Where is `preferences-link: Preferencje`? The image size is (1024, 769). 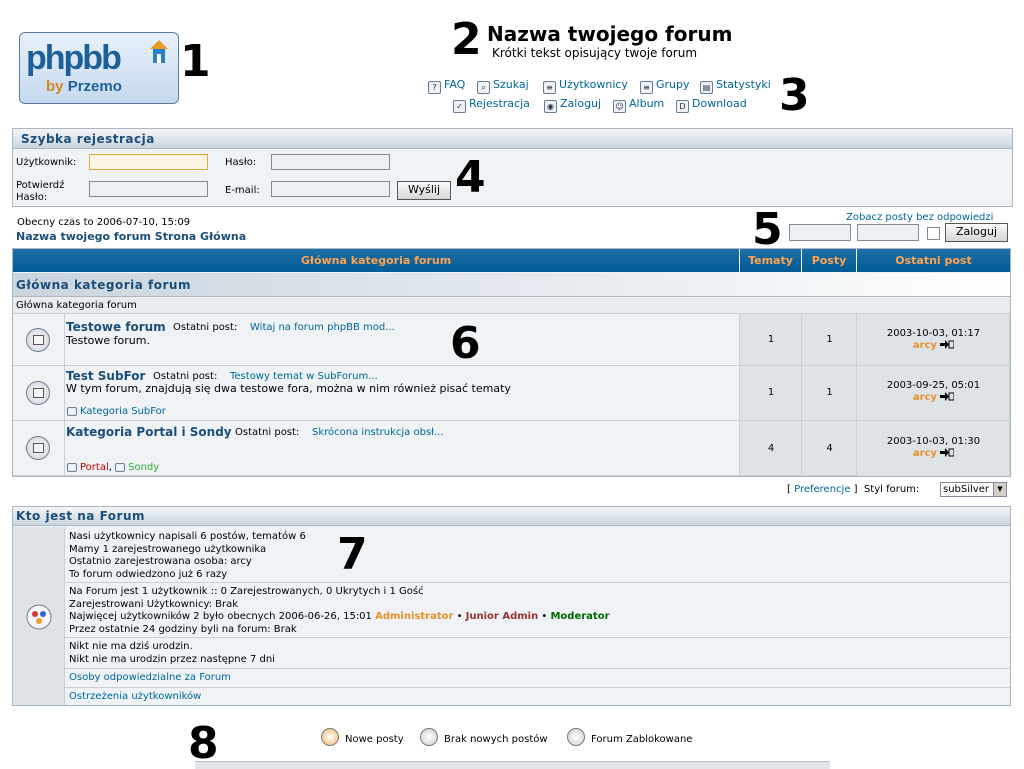 preferences-link: Preferencje is located at coordinates (822, 489).